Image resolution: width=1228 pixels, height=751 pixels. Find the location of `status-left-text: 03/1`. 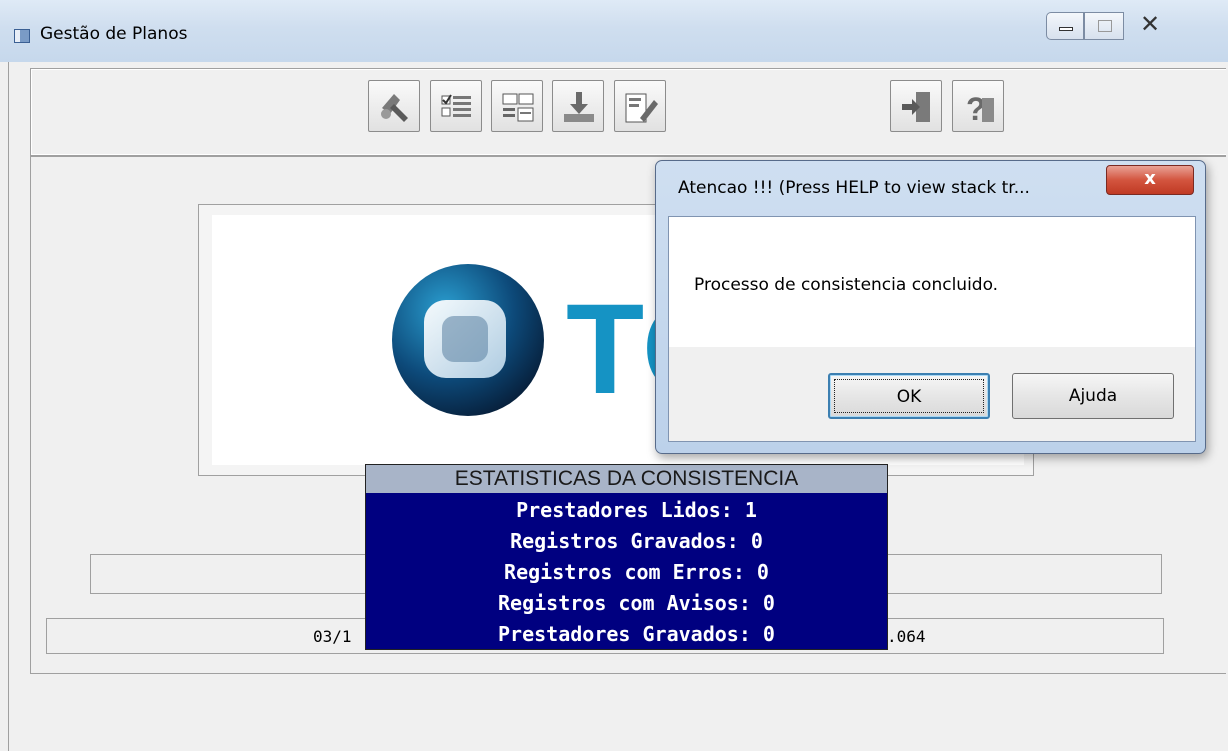

status-left-text: 03/1 is located at coordinates (332, 636).